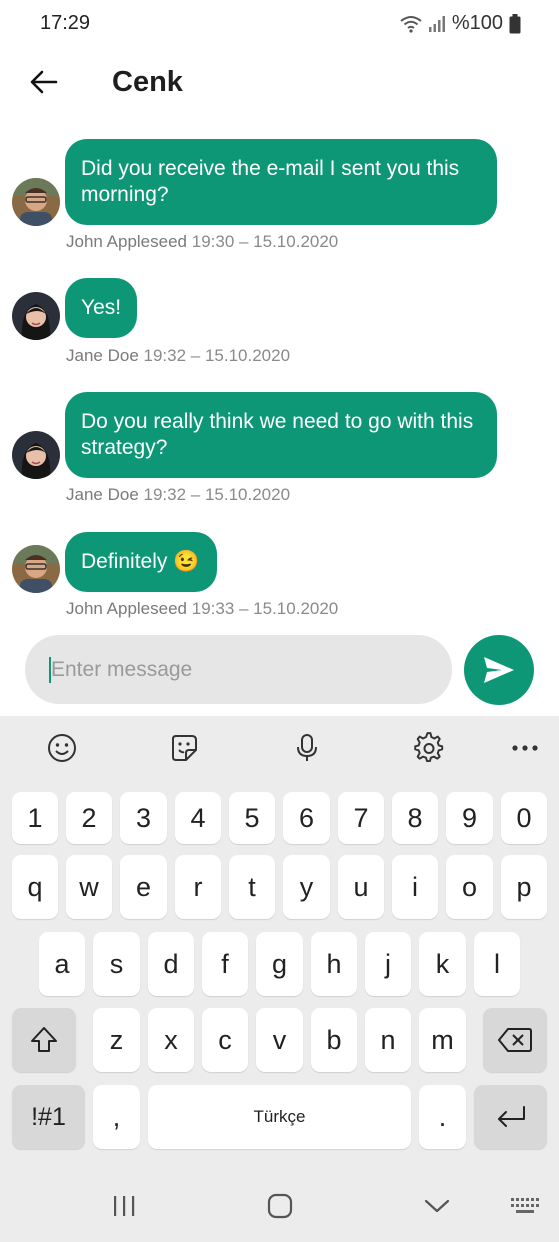 The width and height of the screenshot is (559, 1242). I want to click on key-f: f, so click(225, 964).